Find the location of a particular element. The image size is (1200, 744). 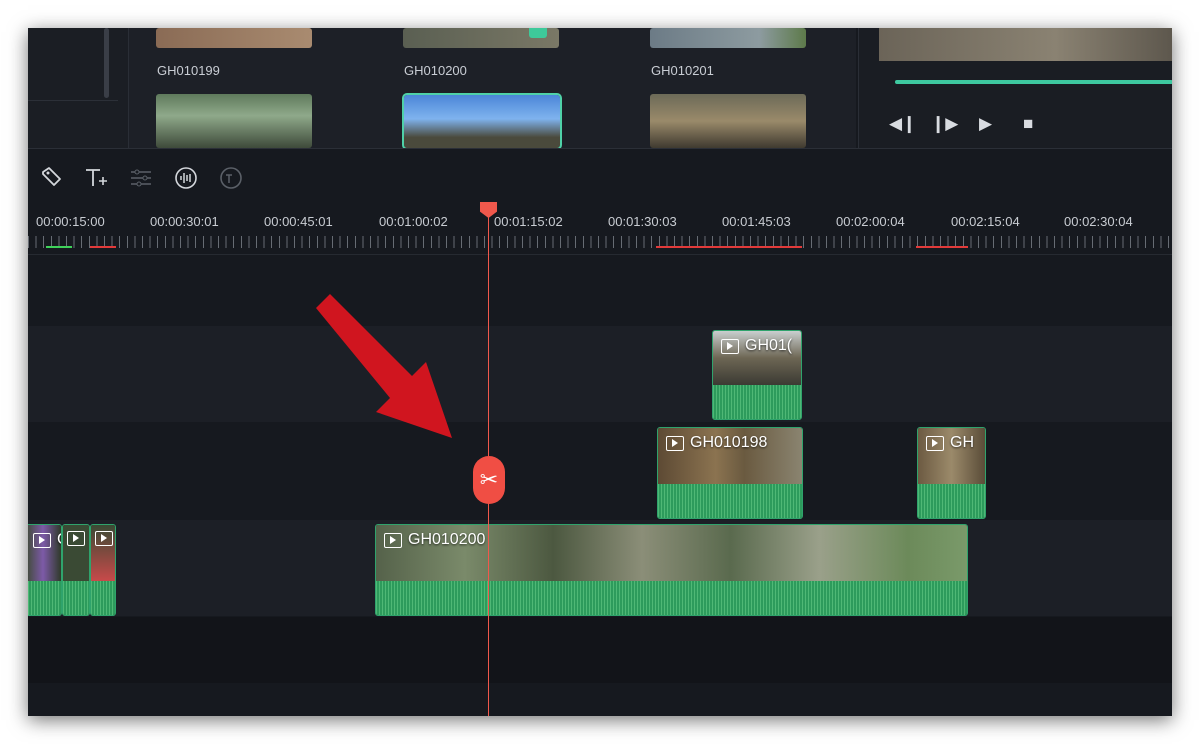

track-1: GH01( is located at coordinates (600, 374).